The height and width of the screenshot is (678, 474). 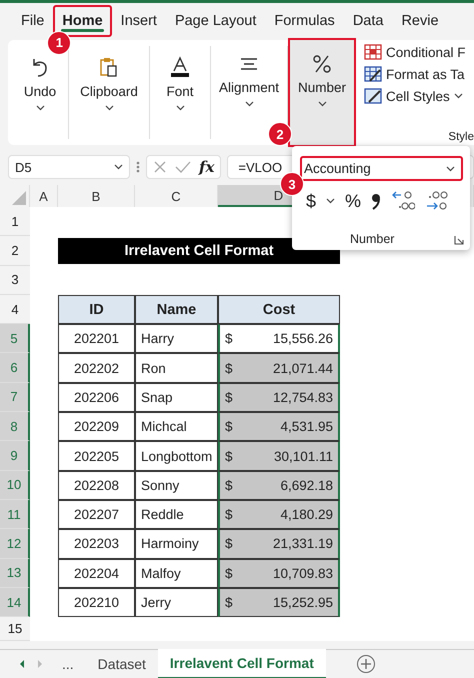 What do you see at coordinates (280, 134) in the screenshot?
I see `step-badge: 2` at bounding box center [280, 134].